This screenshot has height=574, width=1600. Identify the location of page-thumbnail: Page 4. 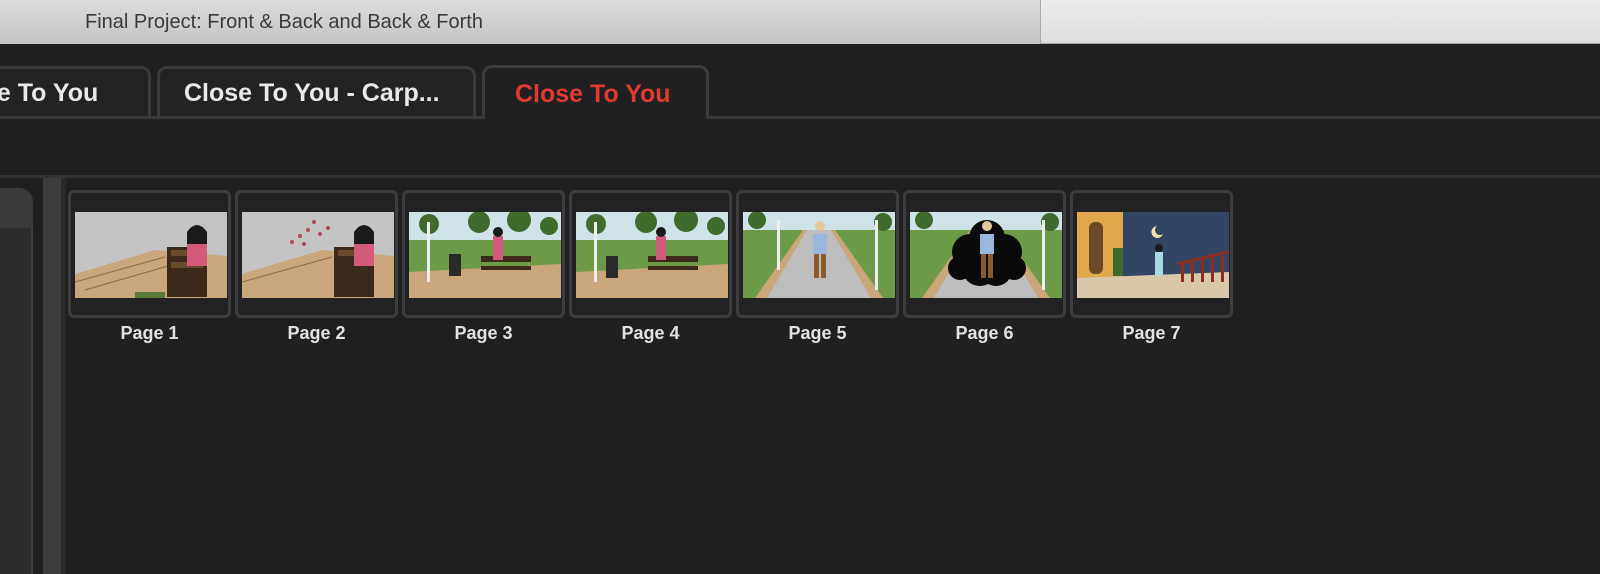
(650, 270).